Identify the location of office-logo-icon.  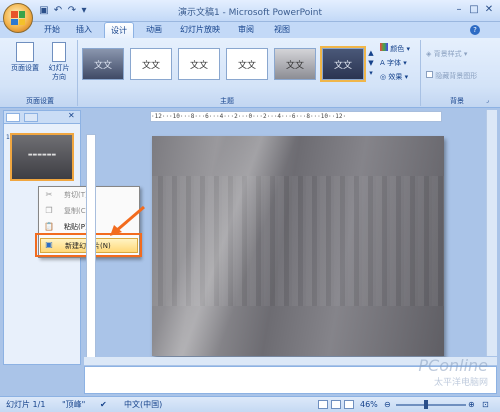
(18, 18).